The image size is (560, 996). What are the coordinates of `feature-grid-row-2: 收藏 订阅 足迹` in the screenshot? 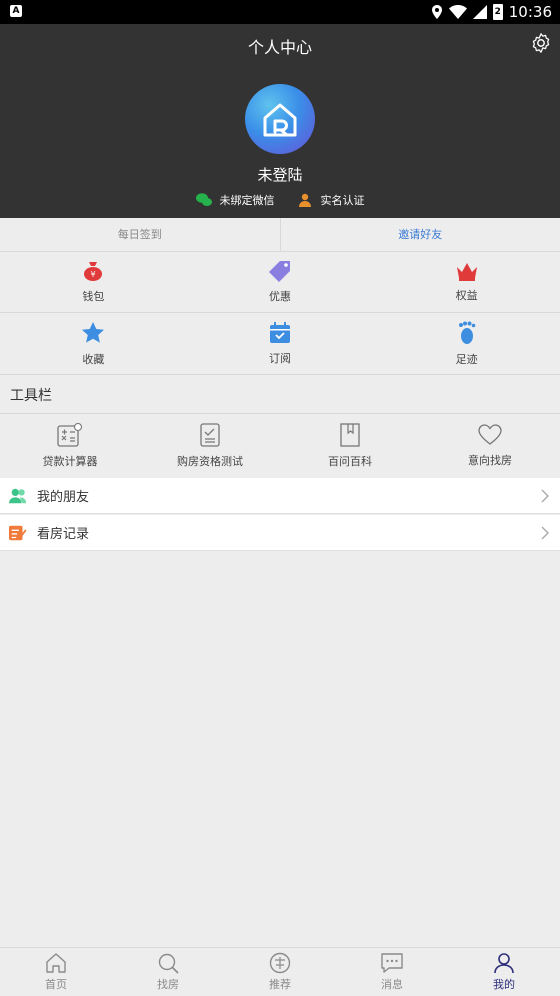 It's located at (280, 344).